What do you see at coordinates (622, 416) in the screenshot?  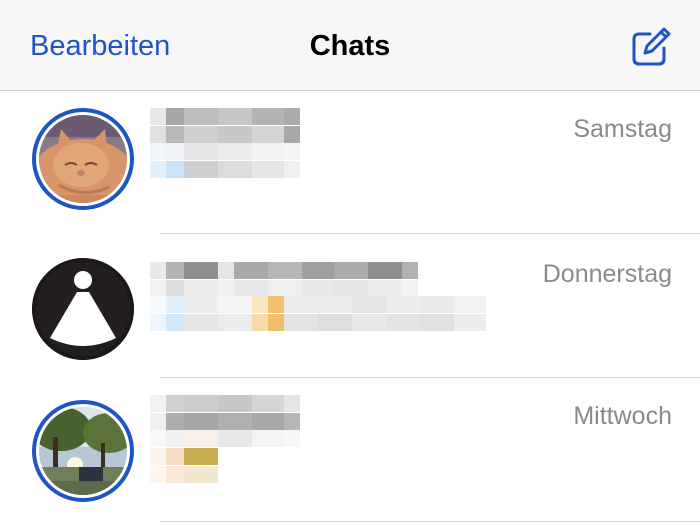 I see `chat-time: Mittwoch` at bounding box center [622, 416].